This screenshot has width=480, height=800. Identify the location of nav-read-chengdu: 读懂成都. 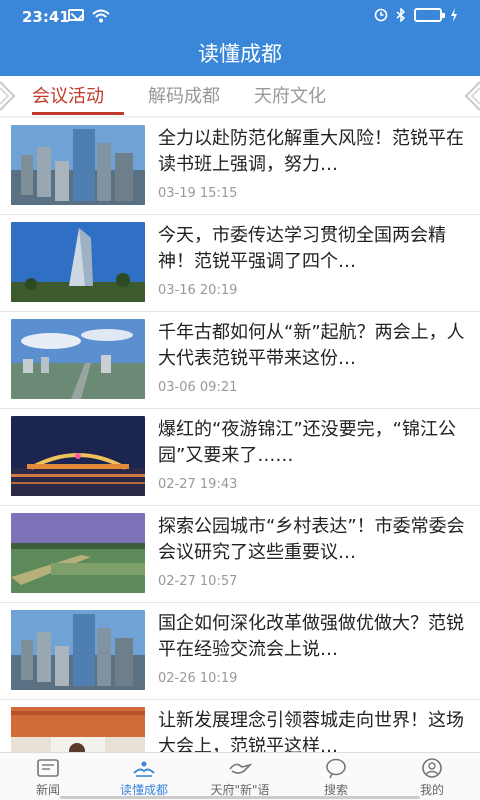
(144, 776).